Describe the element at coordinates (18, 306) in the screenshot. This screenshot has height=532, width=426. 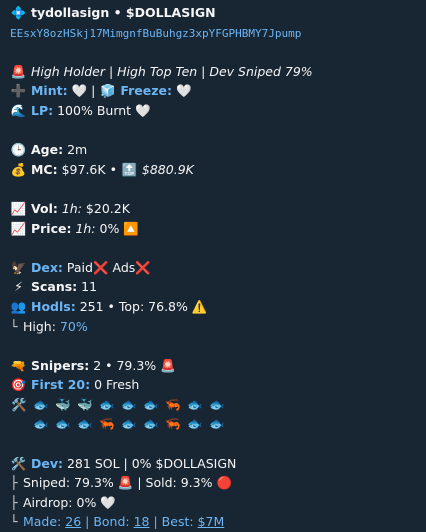
I see `people-icon: 👥` at that location.